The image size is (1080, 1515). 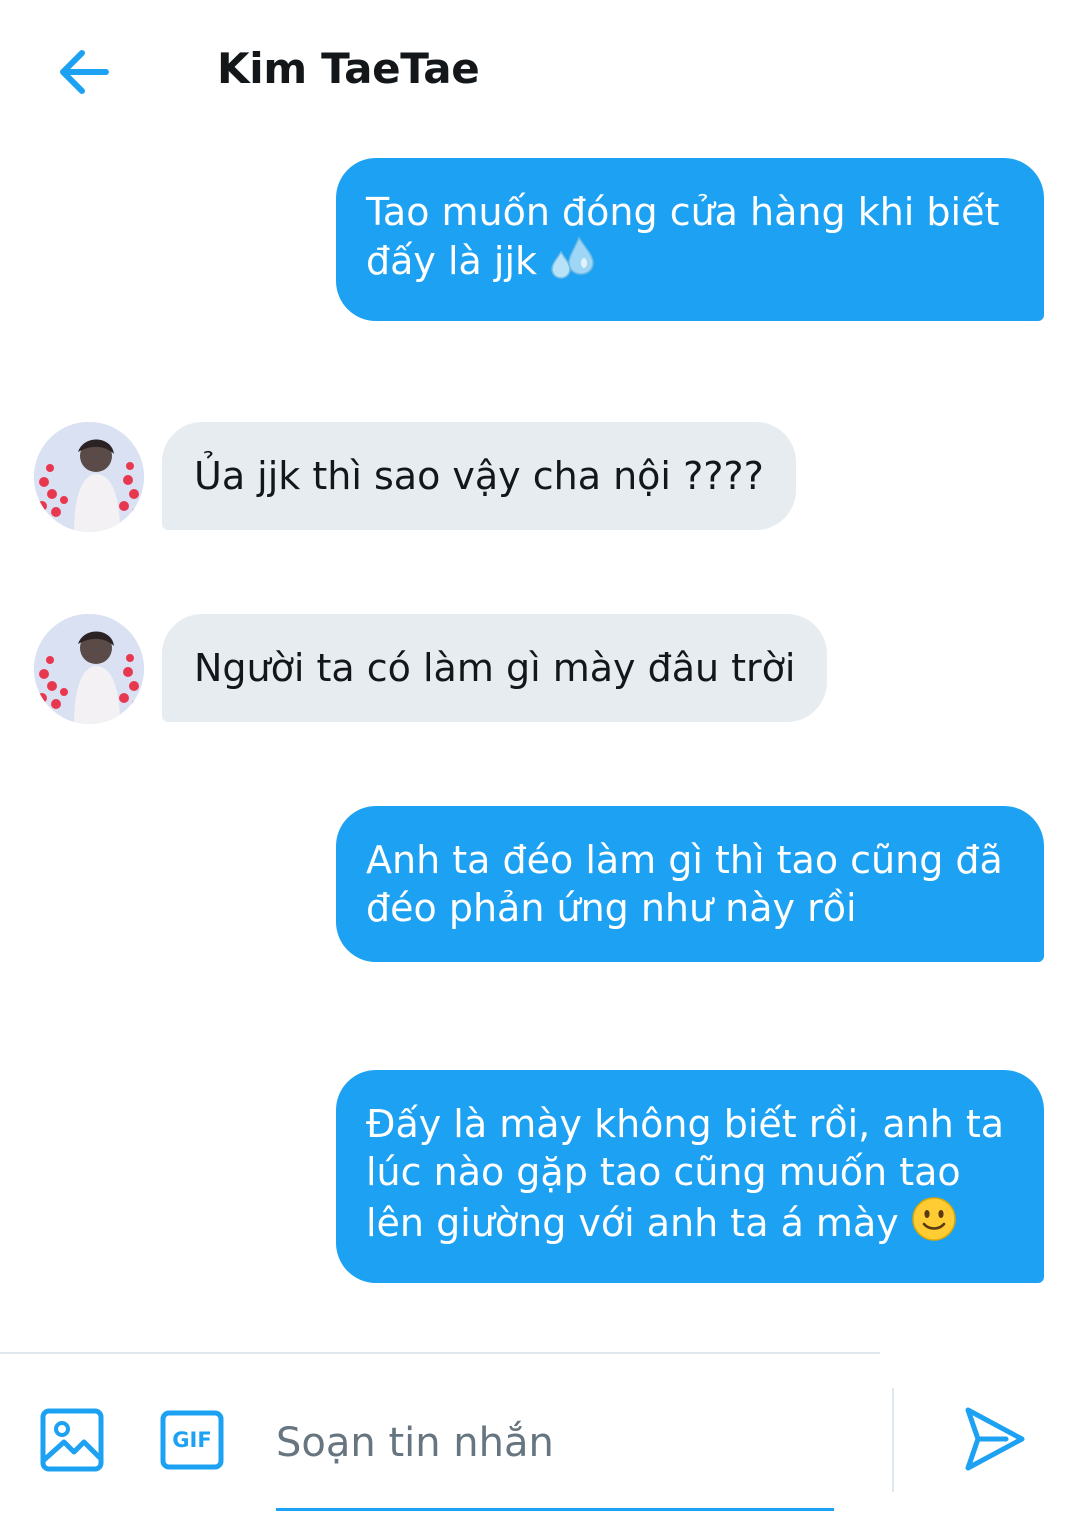 I want to click on conversation-header: Kim TaeTae, so click(x=540, y=70).